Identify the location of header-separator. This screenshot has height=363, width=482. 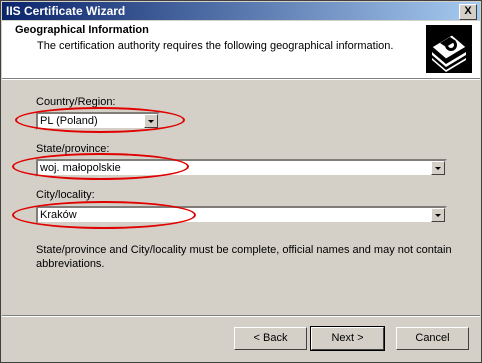
(241, 79).